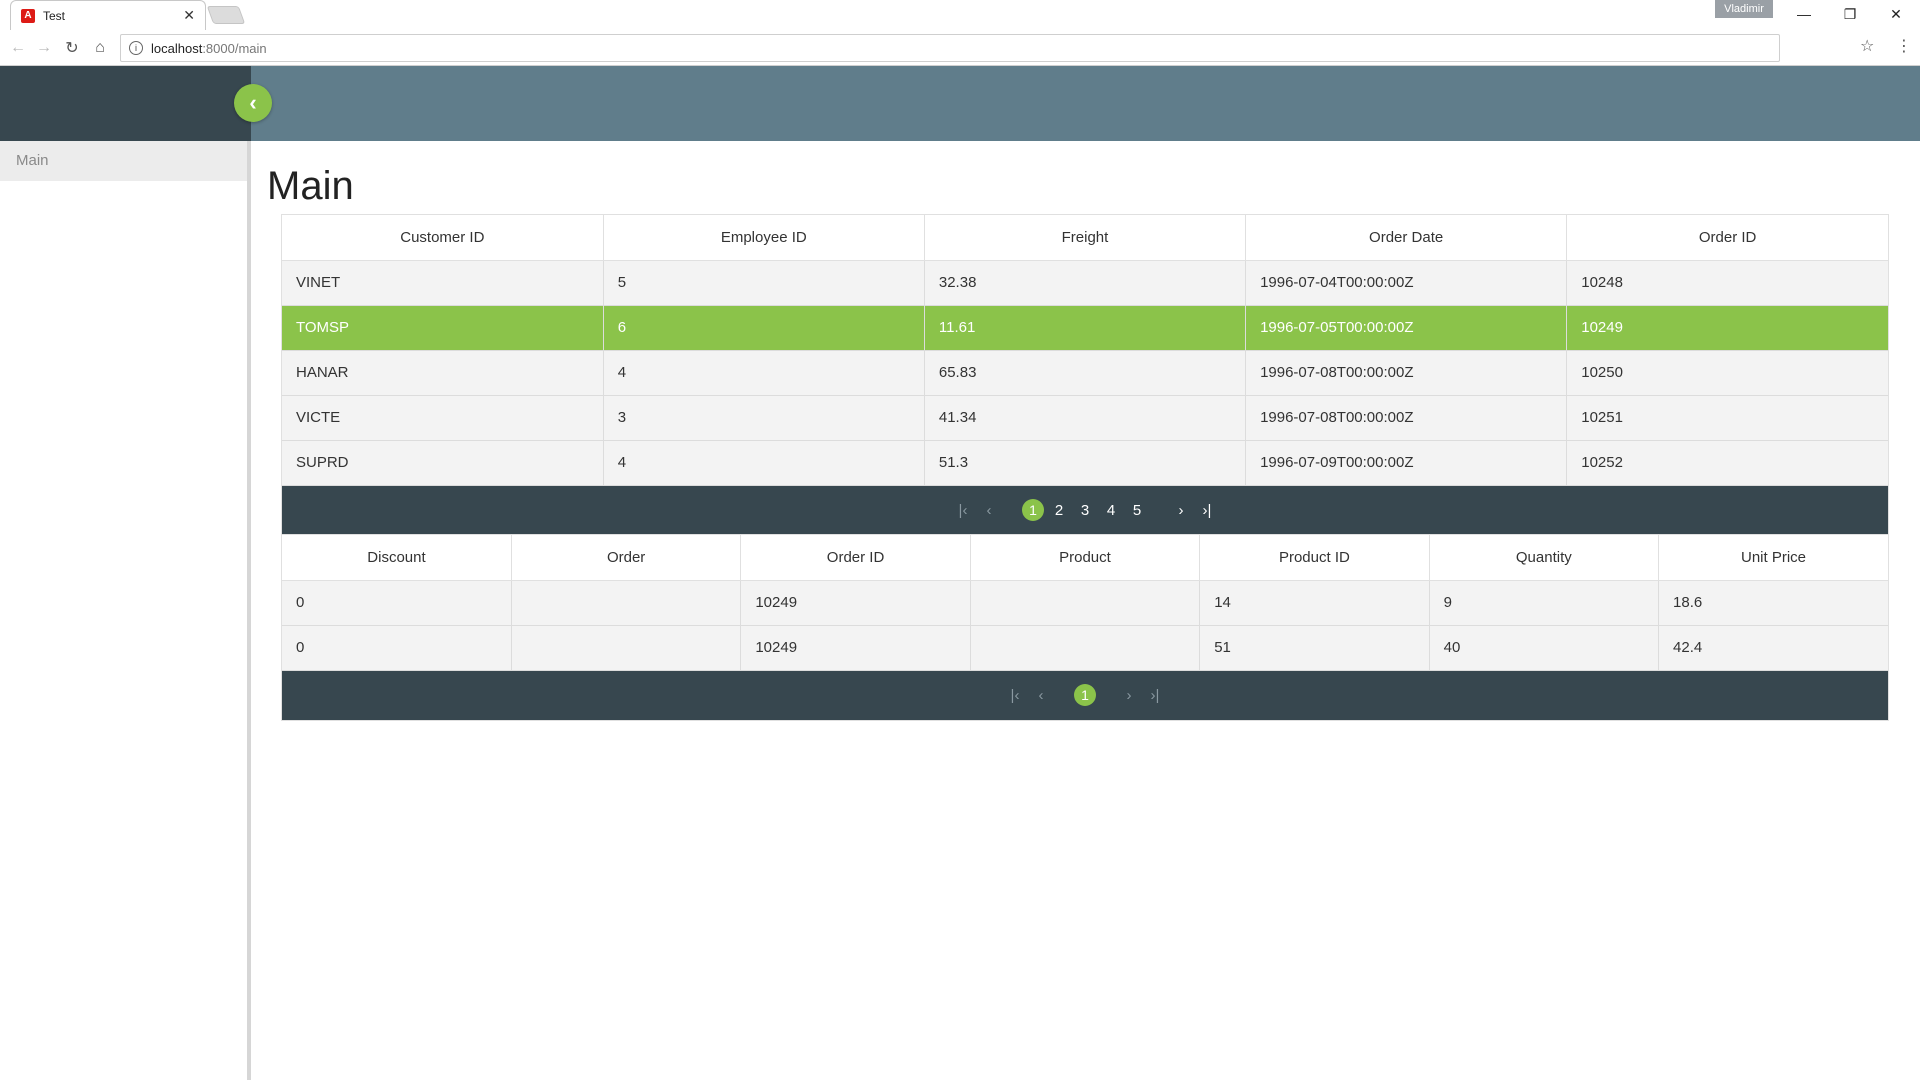 This screenshot has height=1080, width=1920. What do you see at coordinates (189, 15) in the screenshot?
I see `tab-close-icon: ✕` at bounding box center [189, 15].